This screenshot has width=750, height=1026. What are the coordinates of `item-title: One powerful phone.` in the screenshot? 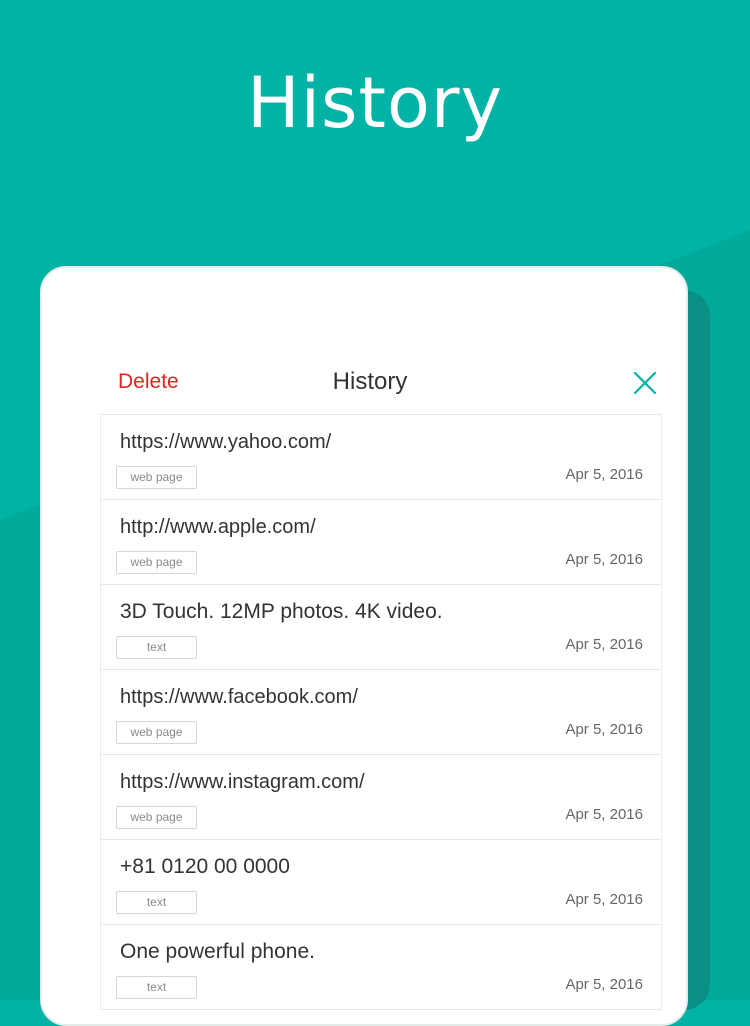 It's located at (217, 951).